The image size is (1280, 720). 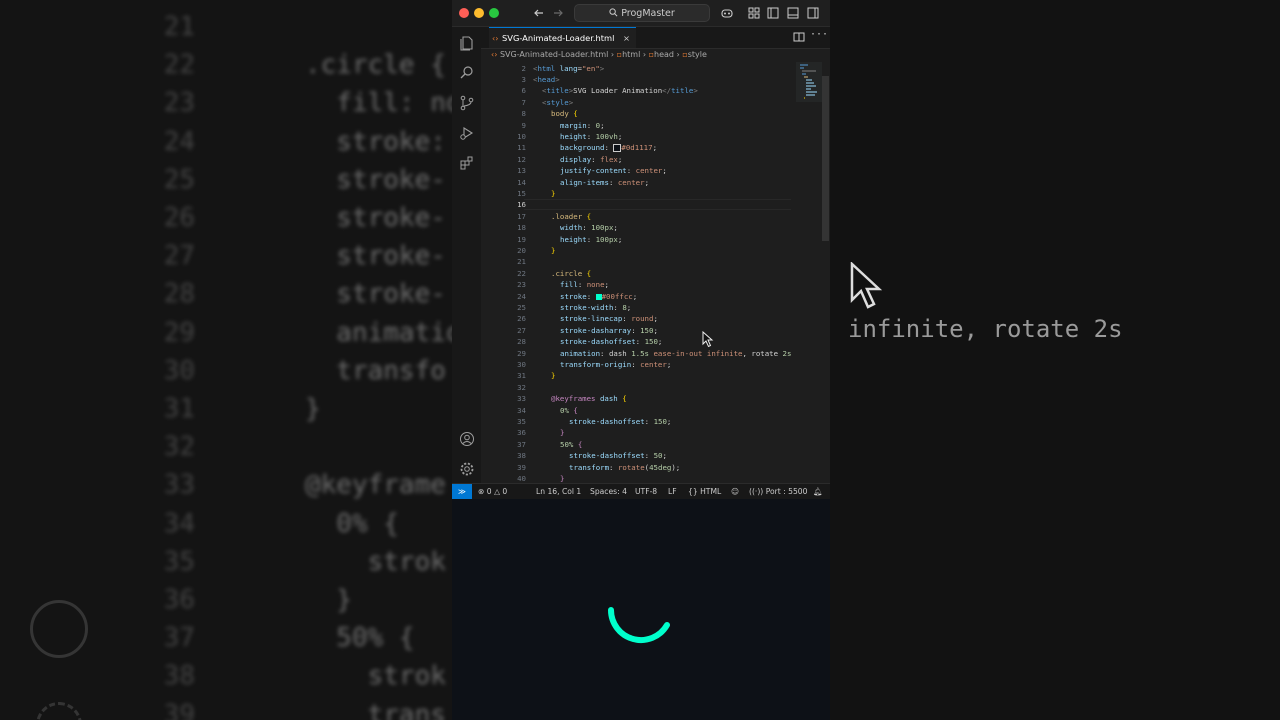 I want to click on line-number: 15, so click(x=521, y=193).